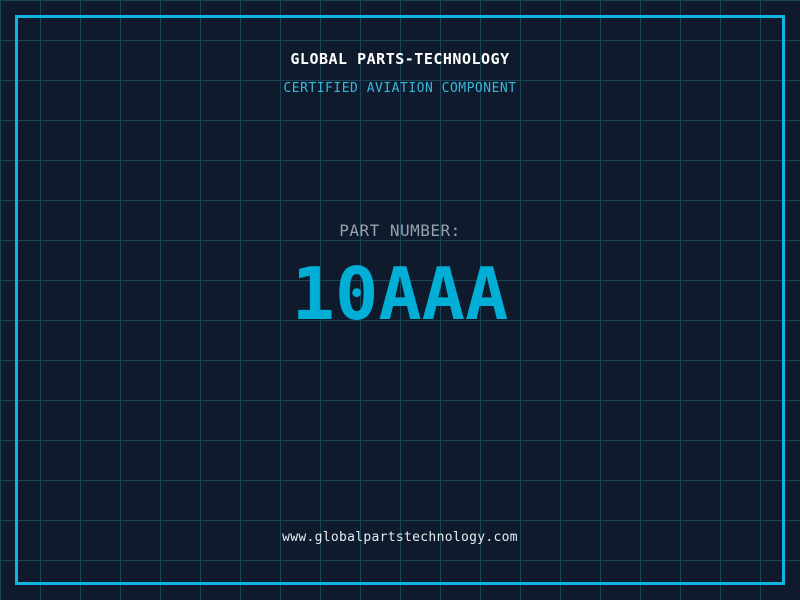 Image resolution: width=800 pixels, height=600 pixels. What do you see at coordinates (400, 294) in the screenshot?
I see `part-number-value: 10AAA` at bounding box center [400, 294].